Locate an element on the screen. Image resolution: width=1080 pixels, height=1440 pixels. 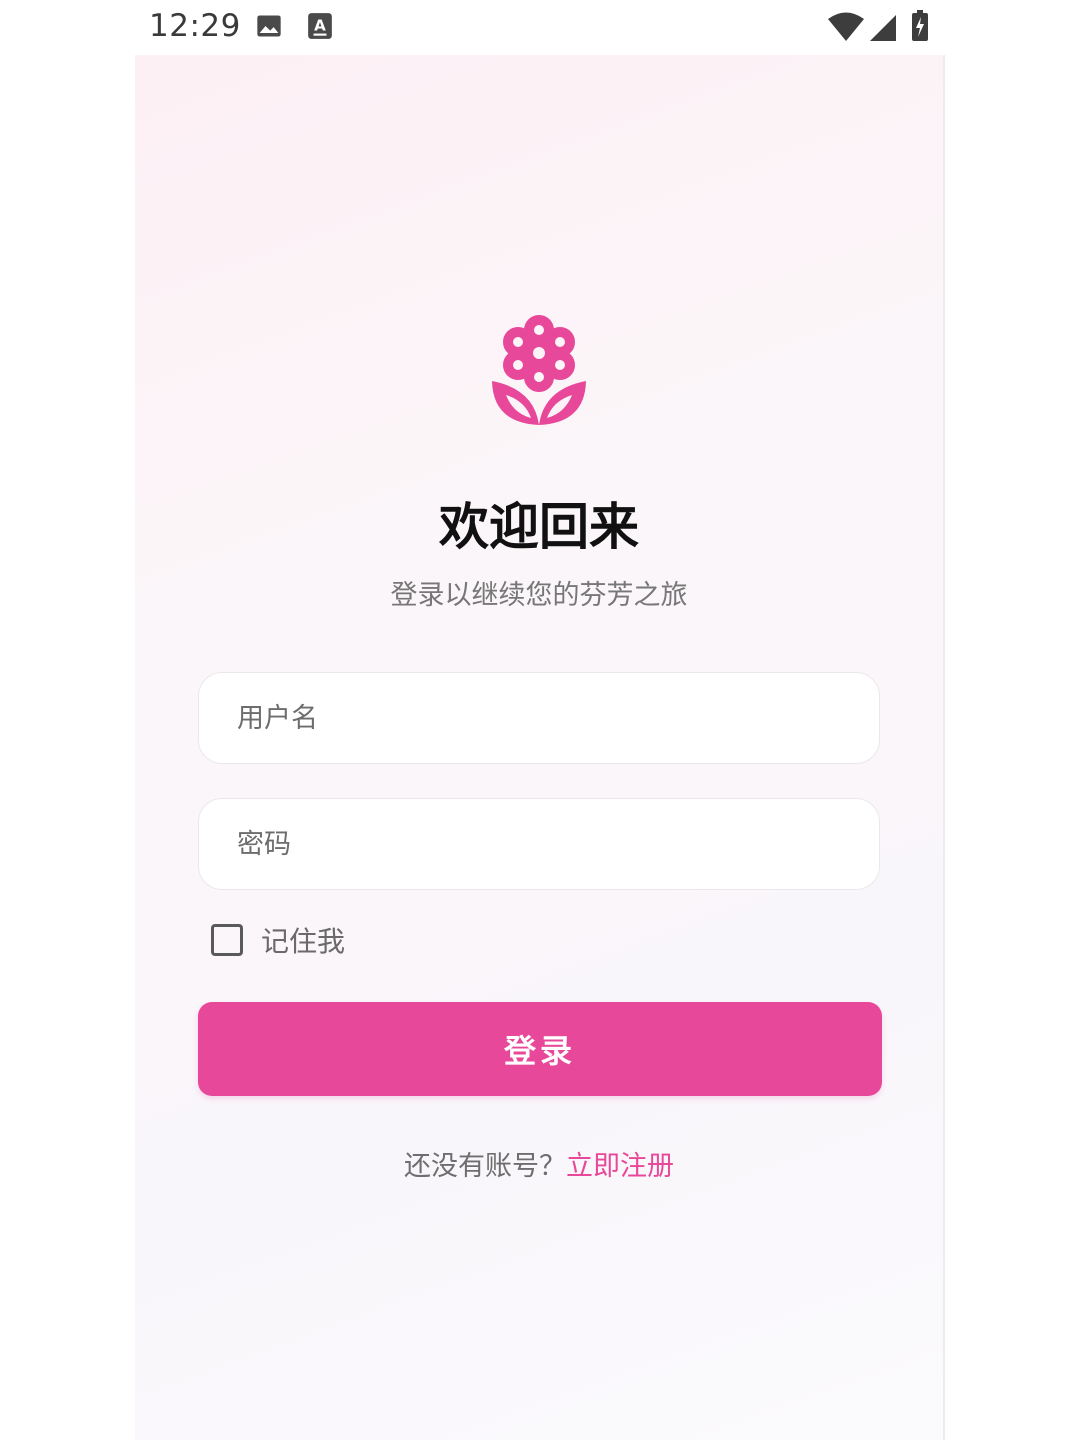
battery-charging-icon is located at coordinates (920, 28).